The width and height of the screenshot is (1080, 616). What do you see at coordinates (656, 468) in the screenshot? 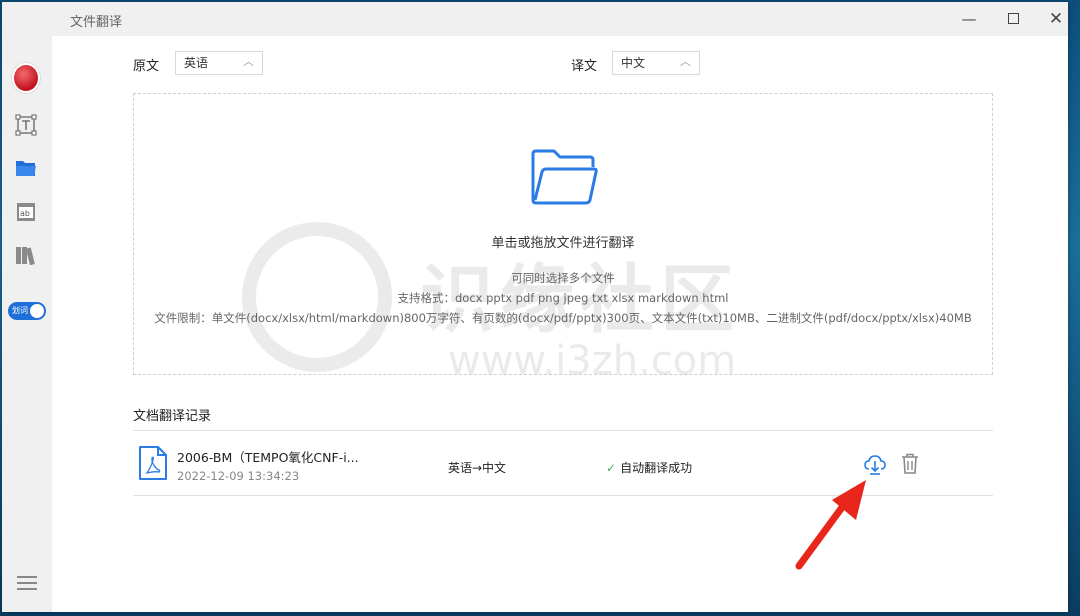
I see `record-status-text: 自动翻译成功` at bounding box center [656, 468].